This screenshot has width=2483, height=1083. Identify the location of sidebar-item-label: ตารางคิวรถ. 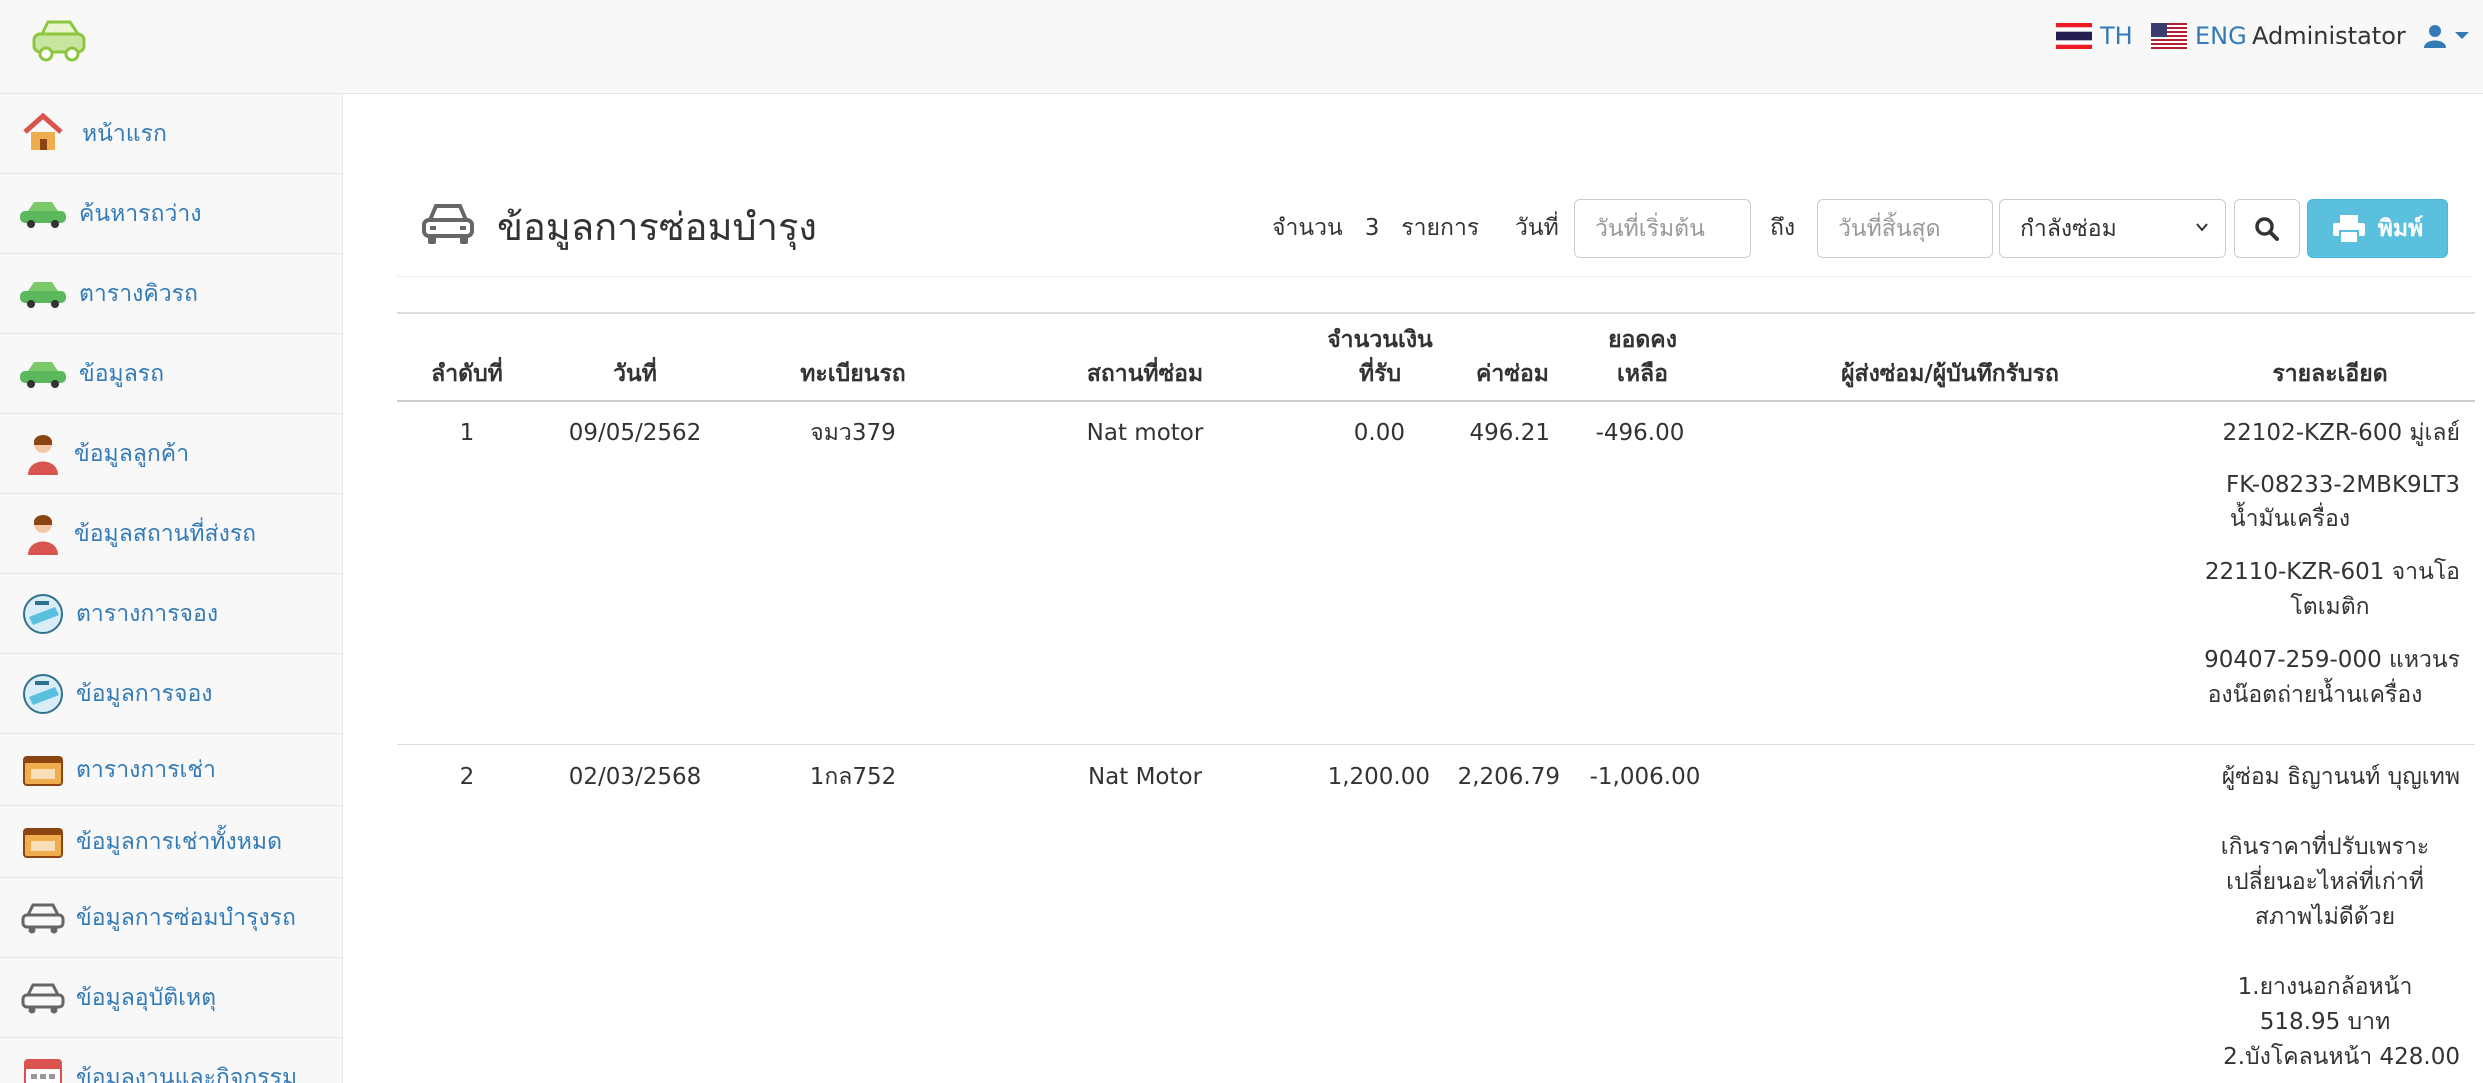
(138, 293).